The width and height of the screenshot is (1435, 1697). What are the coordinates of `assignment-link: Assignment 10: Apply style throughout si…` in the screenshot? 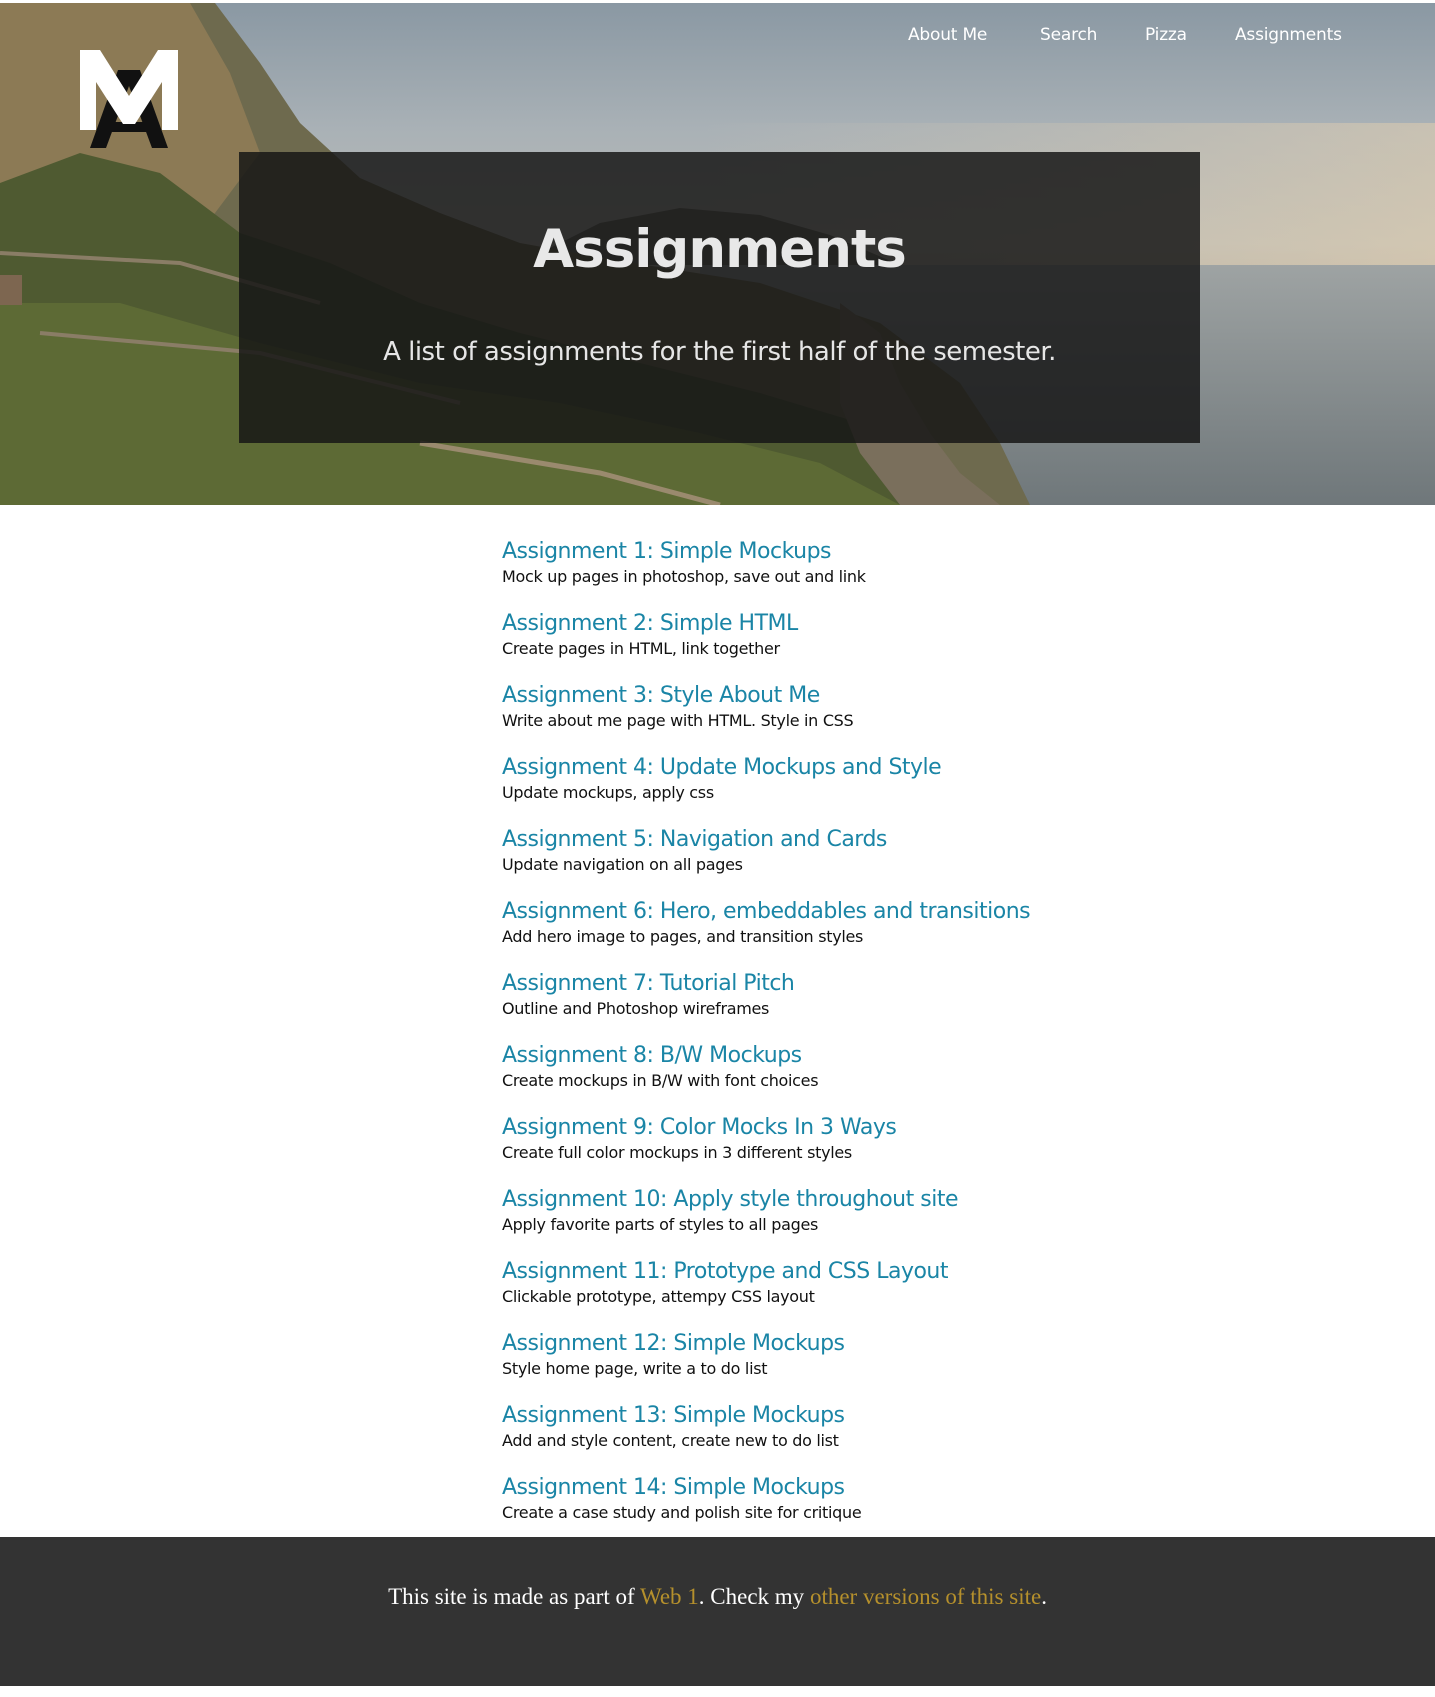 It's located at (852, 1200).